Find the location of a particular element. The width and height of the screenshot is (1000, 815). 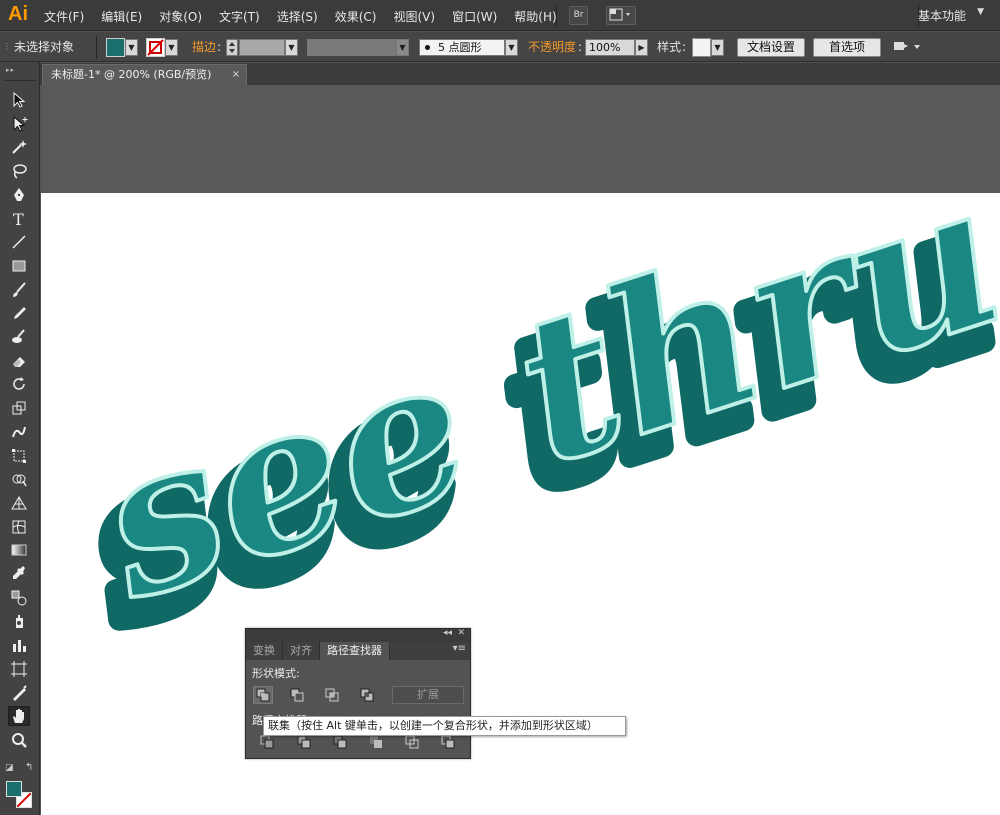

menu-item: 视图(V) is located at coordinates (414, 16).